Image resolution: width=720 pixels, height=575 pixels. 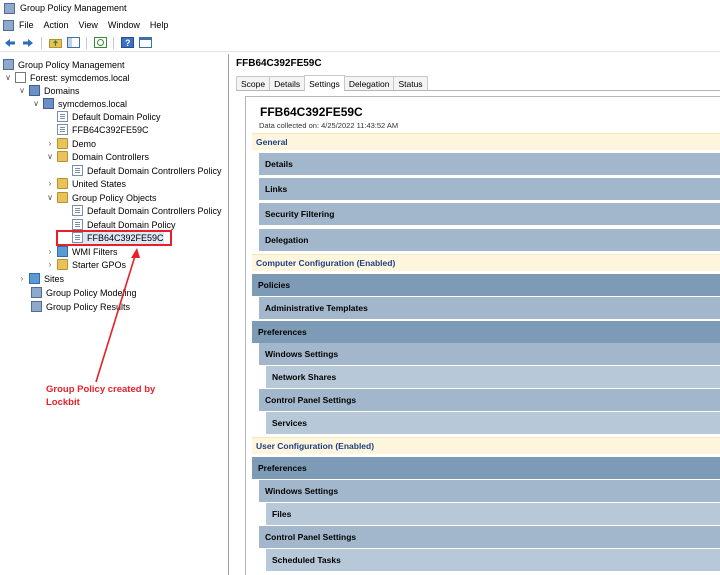 What do you see at coordinates (489, 189) in the screenshot?
I see `row-links: Links` at bounding box center [489, 189].